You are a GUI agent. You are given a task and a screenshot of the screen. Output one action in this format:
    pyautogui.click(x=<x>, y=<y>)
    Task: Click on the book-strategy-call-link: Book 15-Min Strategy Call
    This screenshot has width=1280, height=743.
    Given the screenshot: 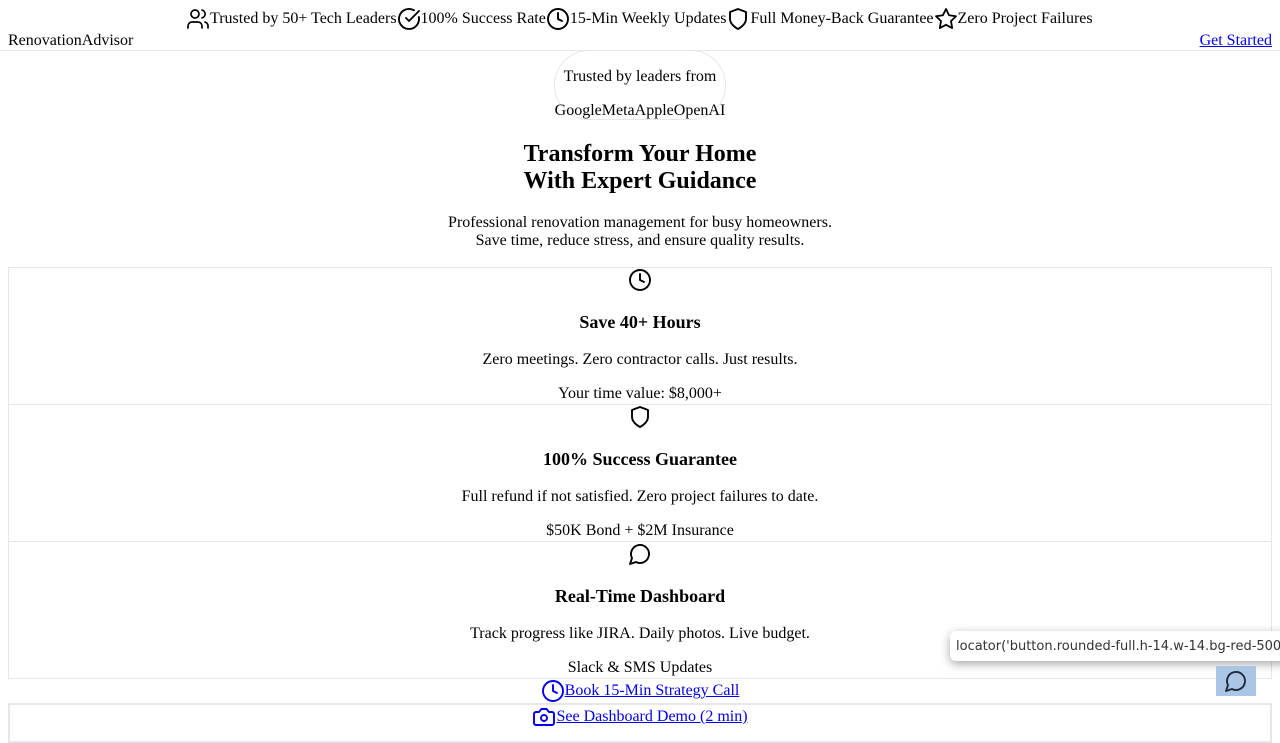 What is the action you would take?
    pyautogui.click(x=640, y=691)
    